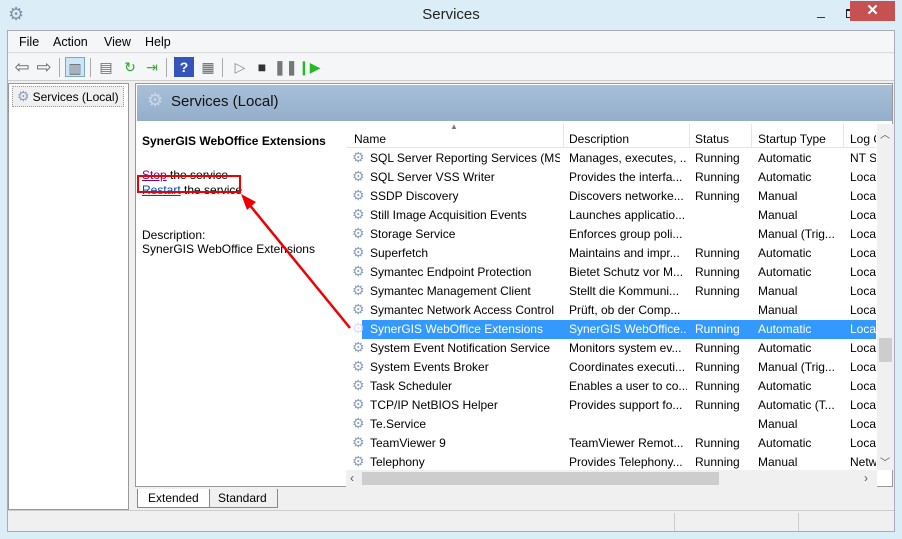 The width and height of the screenshot is (902, 539). I want to click on tree-item-services-local: ⚙ Services (Local), so click(68, 96).